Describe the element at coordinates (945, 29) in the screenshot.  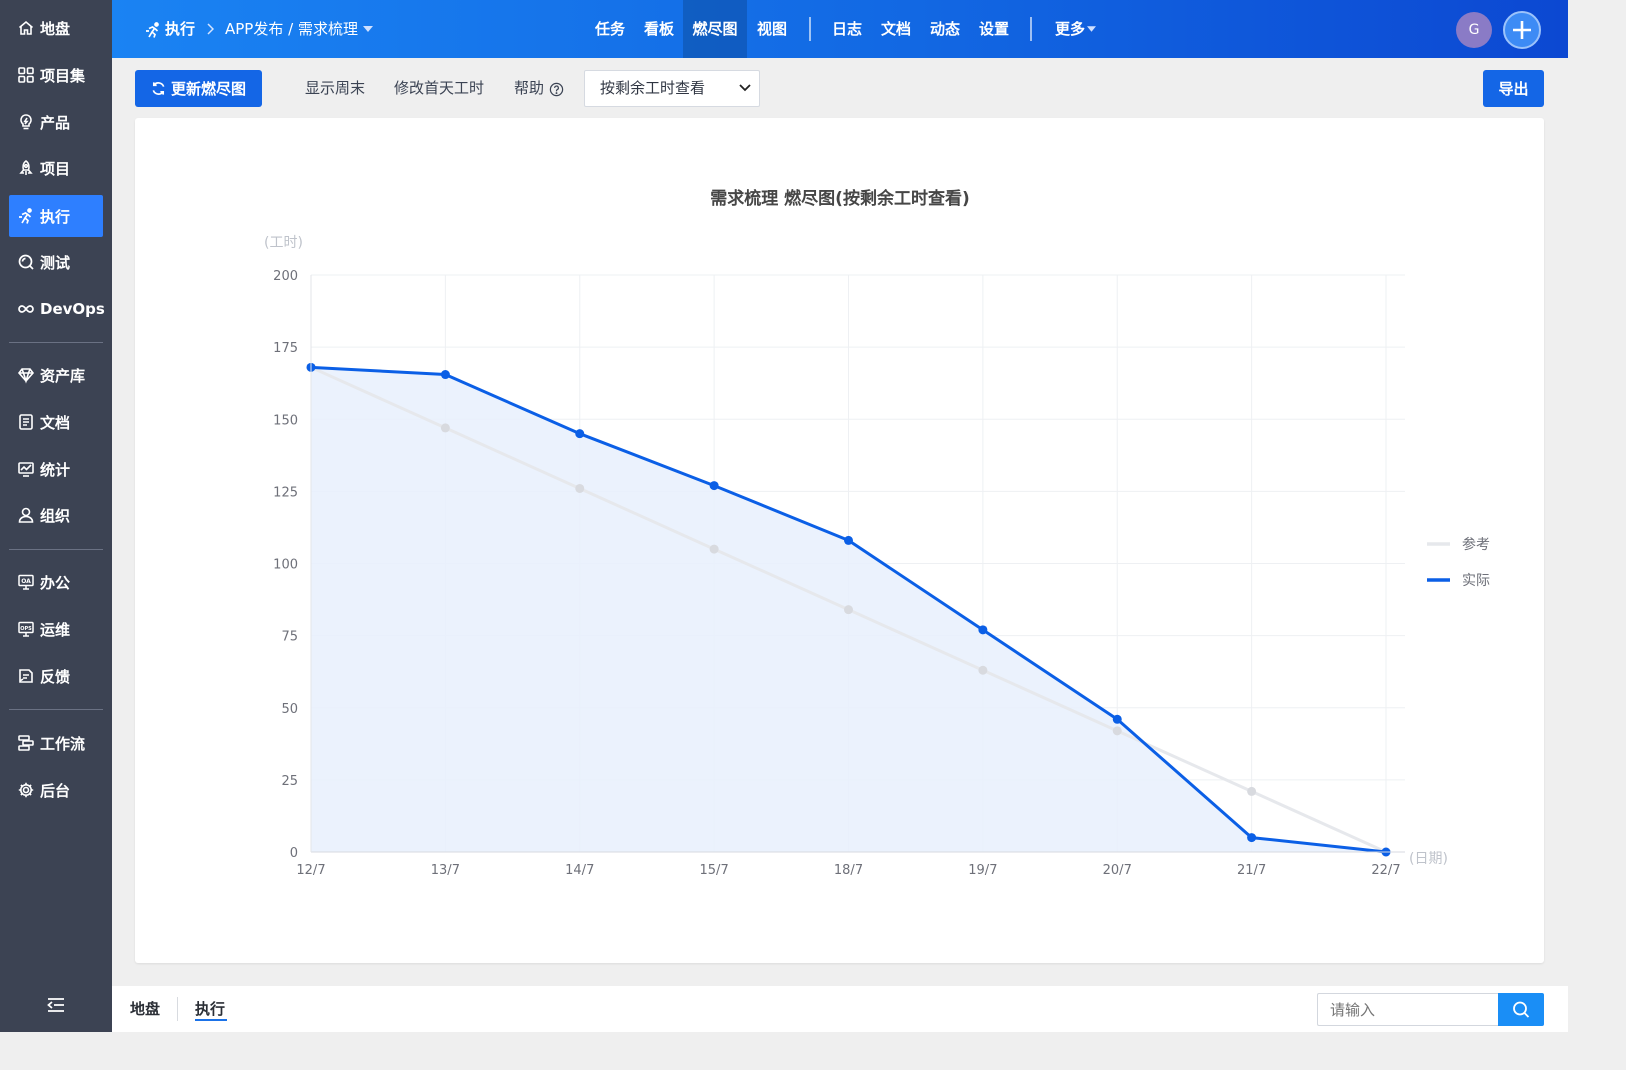
I see `tab-dynamic: 动态` at that location.